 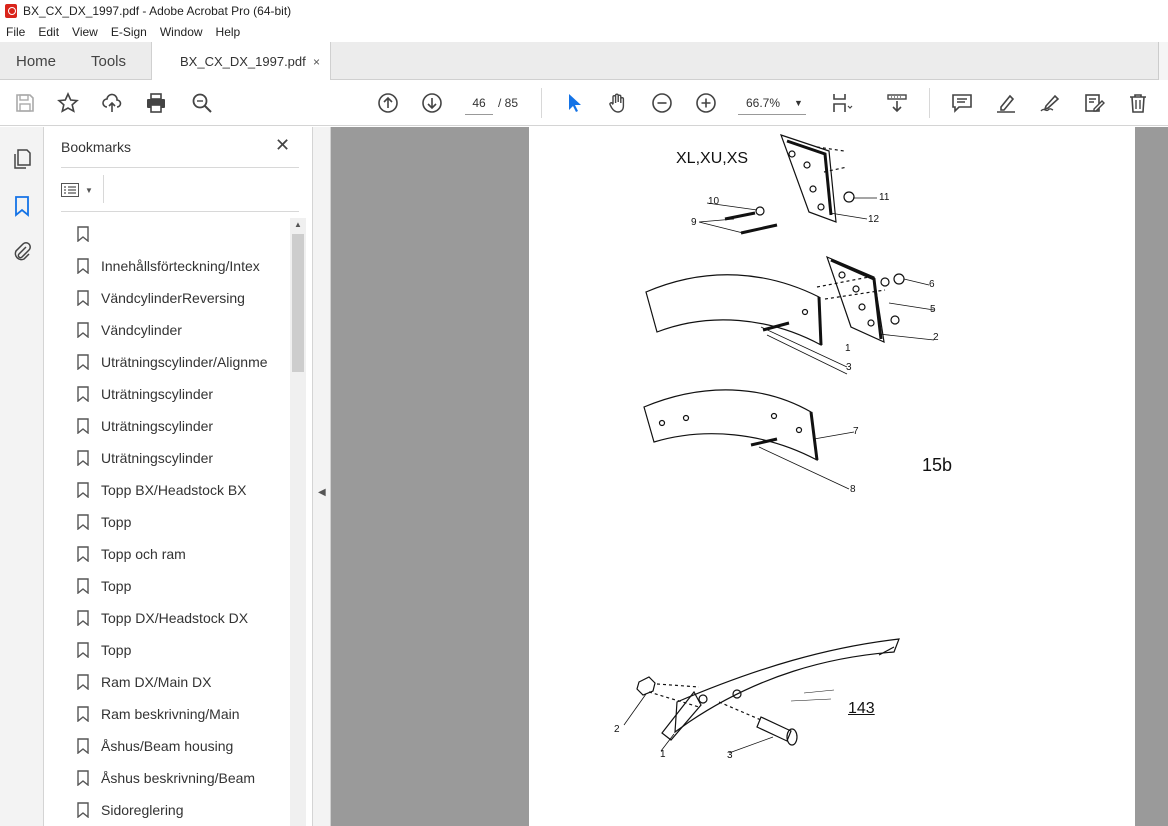 I want to click on hand-icon, so click(x=618, y=103).